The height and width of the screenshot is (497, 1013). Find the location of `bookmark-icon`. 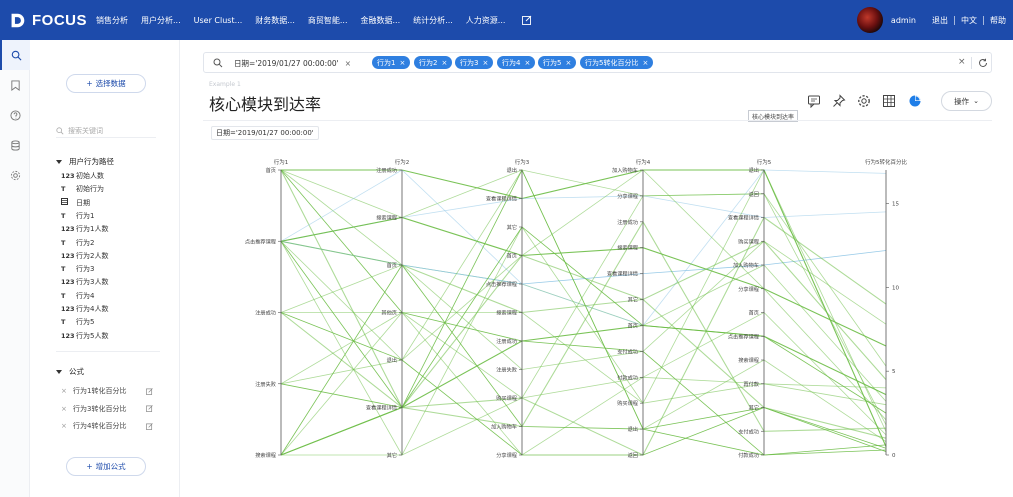

bookmark-icon is located at coordinates (15, 85).